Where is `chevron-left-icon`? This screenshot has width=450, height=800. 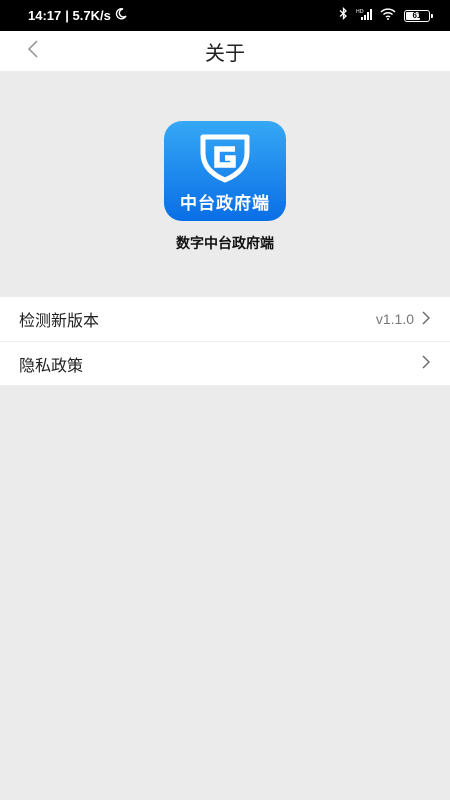 chevron-left-icon is located at coordinates (33, 51).